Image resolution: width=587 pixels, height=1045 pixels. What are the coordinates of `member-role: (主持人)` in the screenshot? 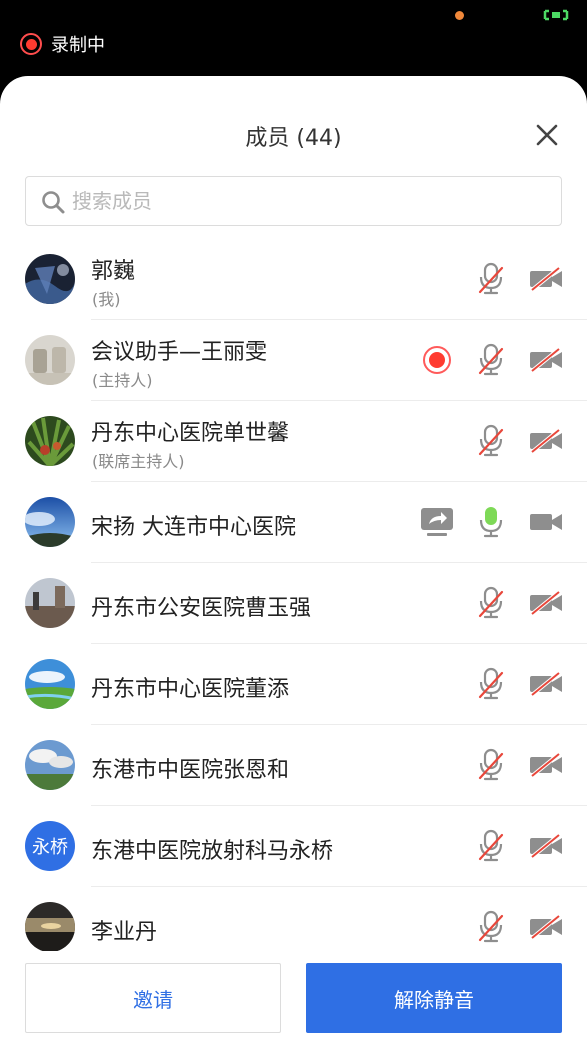 It's located at (122, 380).